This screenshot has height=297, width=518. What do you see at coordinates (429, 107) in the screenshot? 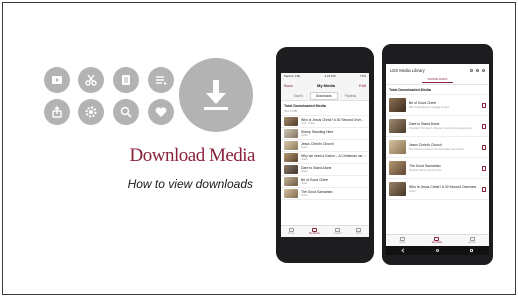
I see `item-subtitle: Brief inspirational message of hope` at bounding box center [429, 107].